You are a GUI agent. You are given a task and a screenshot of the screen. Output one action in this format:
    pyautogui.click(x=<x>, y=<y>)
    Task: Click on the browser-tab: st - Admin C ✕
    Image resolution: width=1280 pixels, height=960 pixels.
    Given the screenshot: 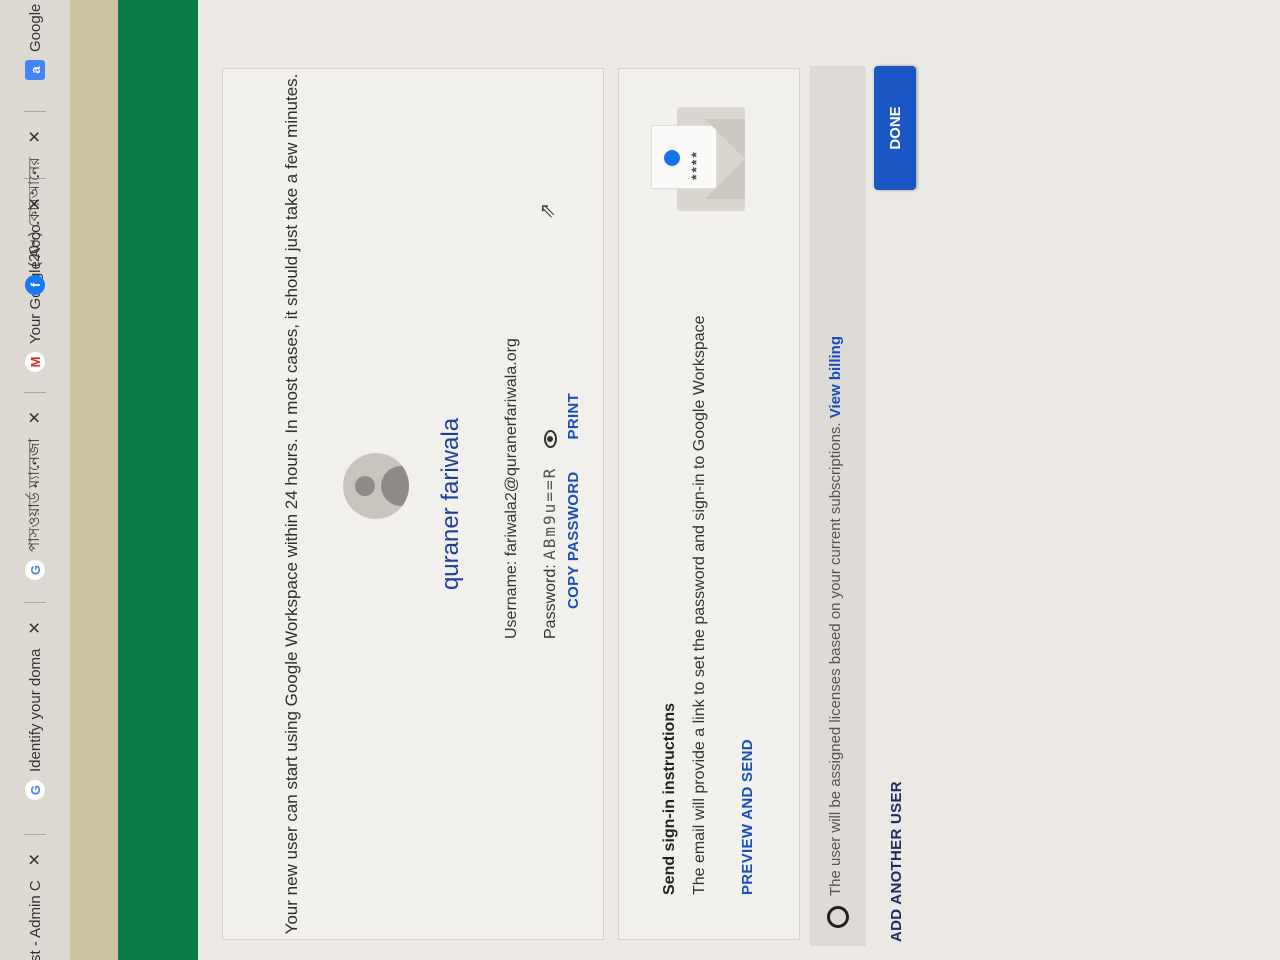 What is the action you would take?
    pyautogui.click(x=35, y=896)
    